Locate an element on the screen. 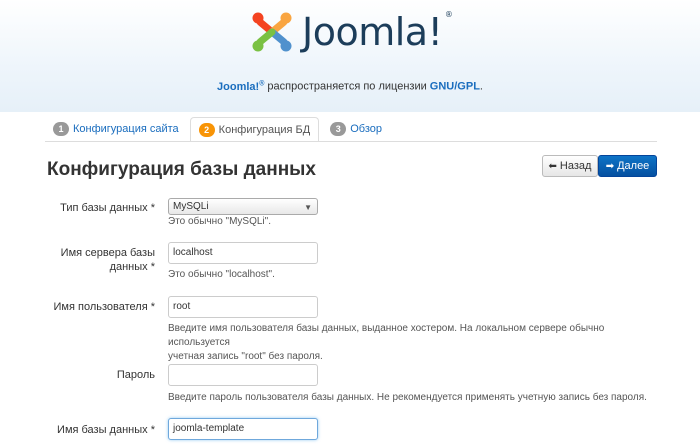  host-label: Имя сервера базы данных * is located at coordinates (107, 260).